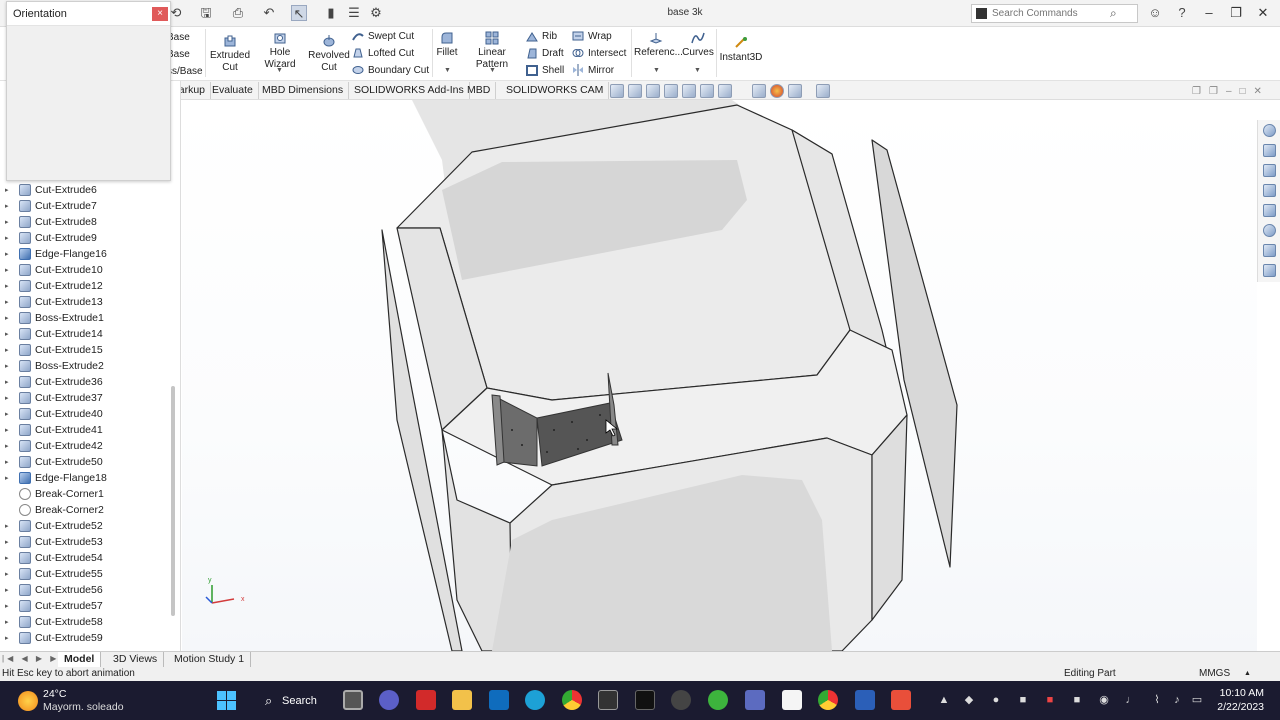 The height and width of the screenshot is (720, 1280). What do you see at coordinates (52, 366) in the screenshot?
I see `tree-item: ▸ Boss-Extrude2` at bounding box center [52, 366].